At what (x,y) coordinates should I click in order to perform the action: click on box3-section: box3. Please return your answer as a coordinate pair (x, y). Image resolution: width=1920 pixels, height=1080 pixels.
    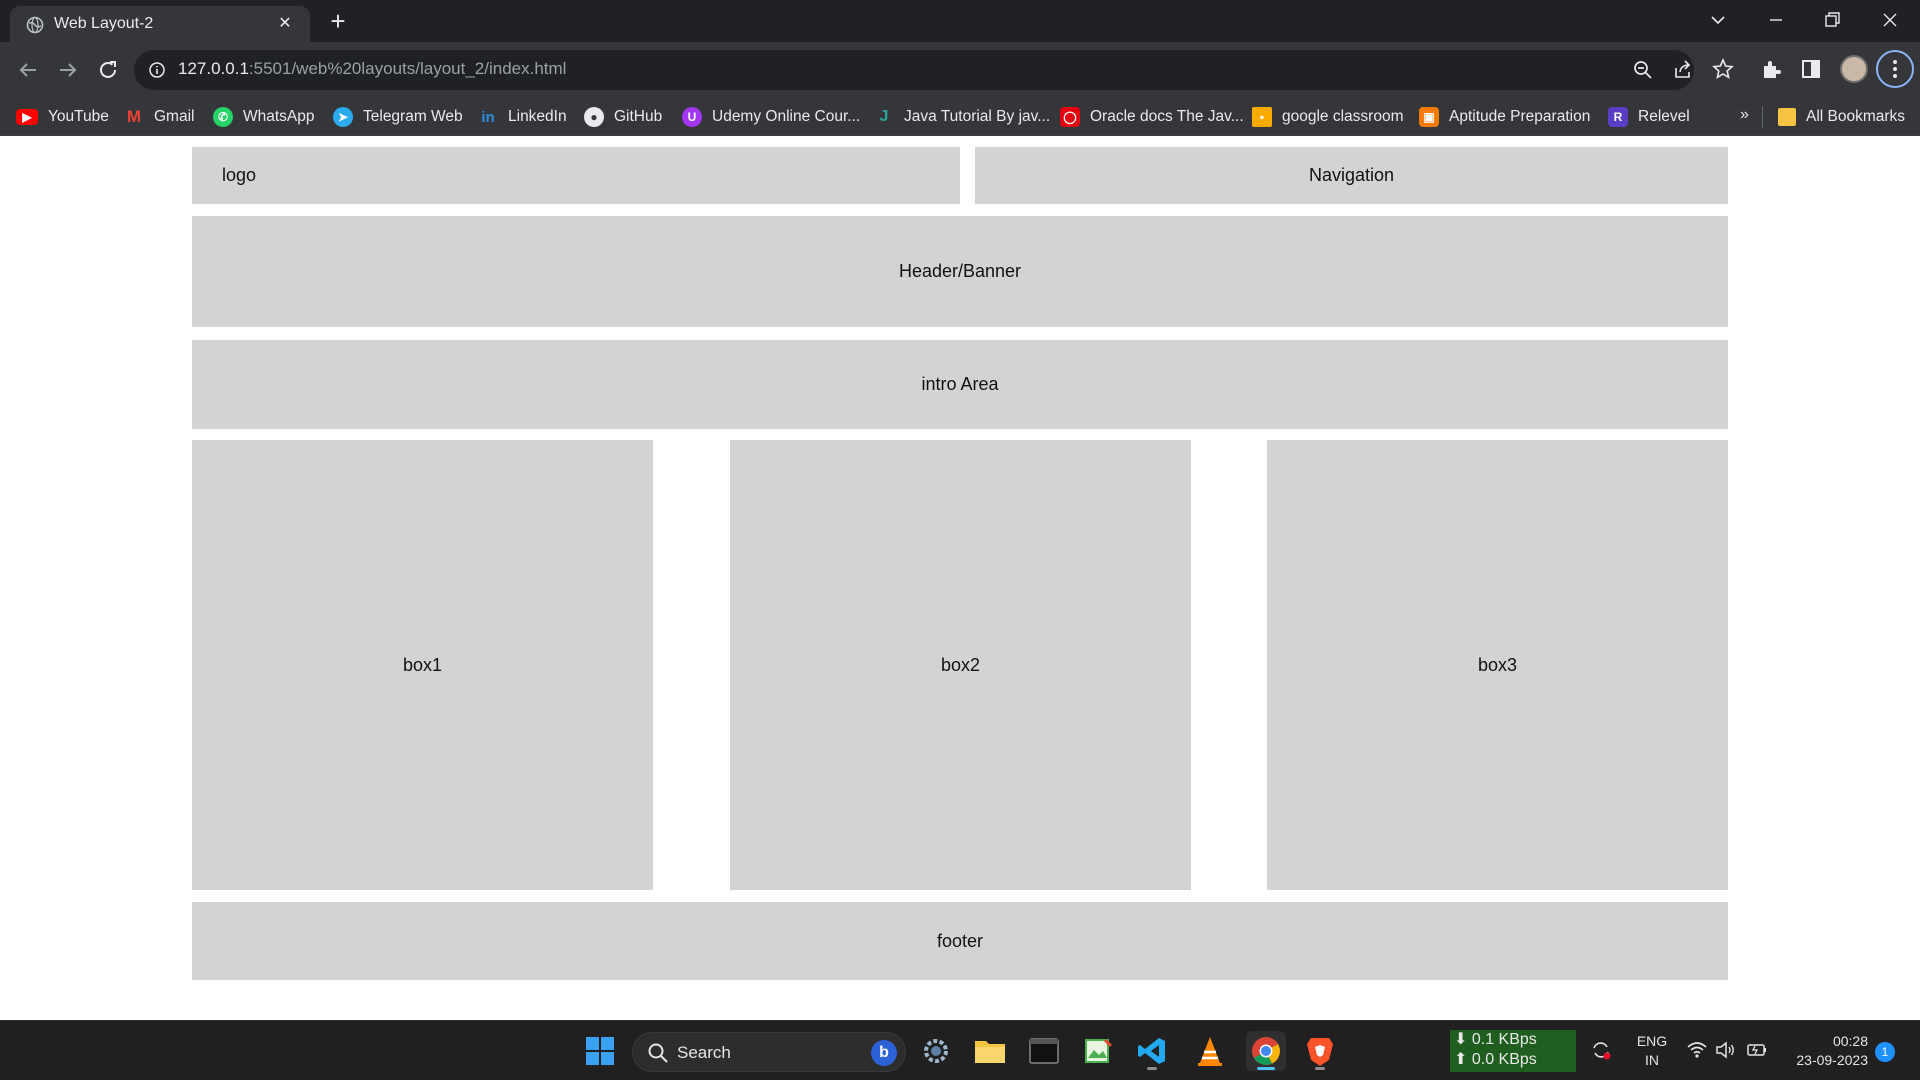
    Looking at the image, I should click on (1497, 665).